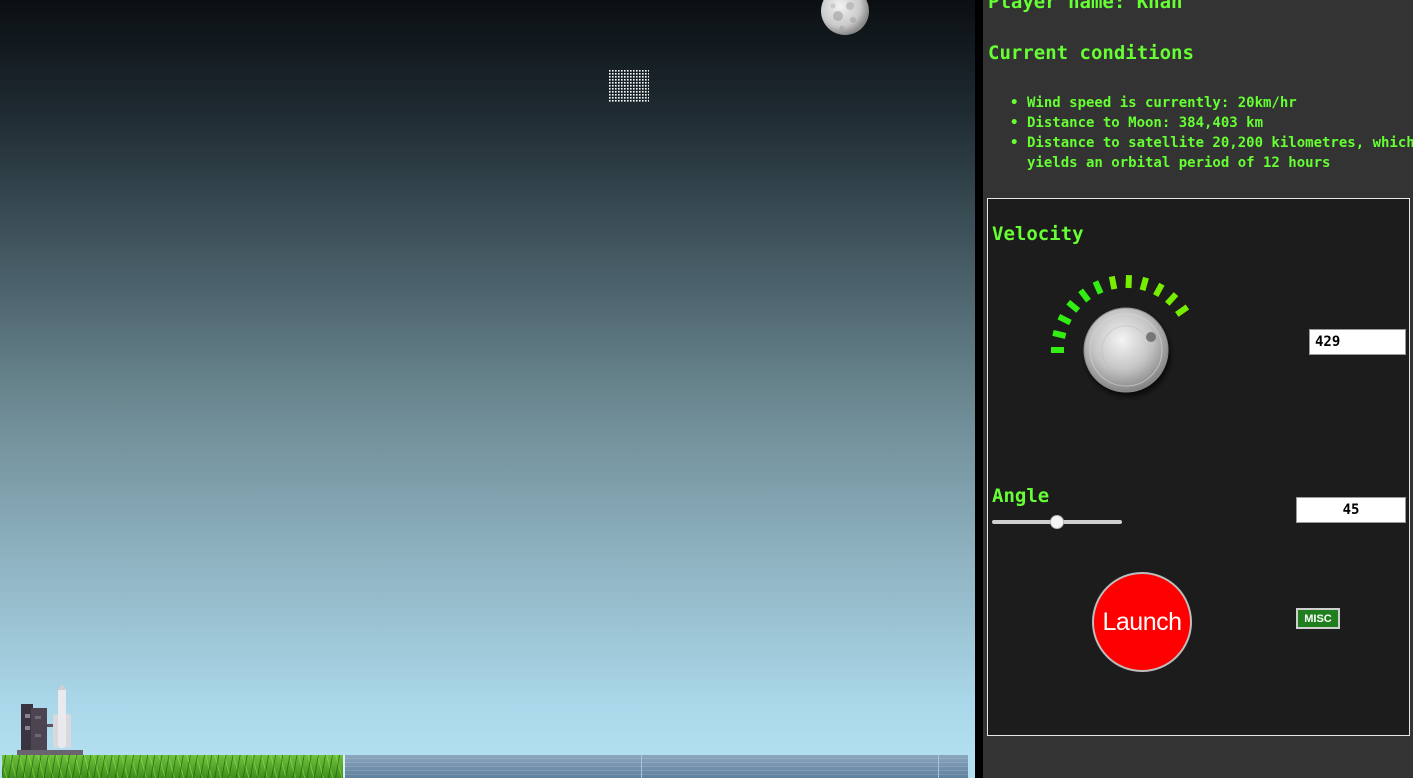  What do you see at coordinates (1126, 350) in the screenshot?
I see `velocity-knob` at bounding box center [1126, 350].